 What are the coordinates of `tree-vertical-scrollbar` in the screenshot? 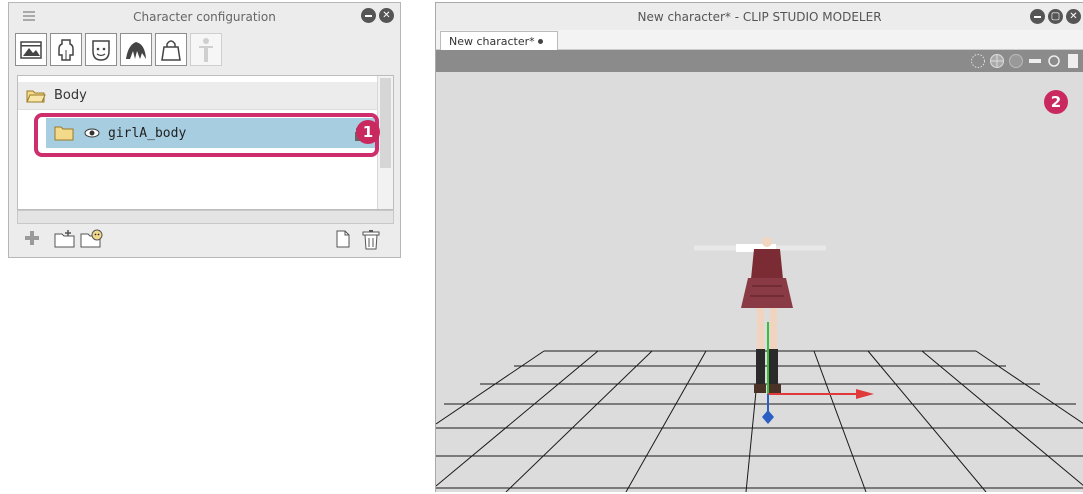 It's located at (385, 142).